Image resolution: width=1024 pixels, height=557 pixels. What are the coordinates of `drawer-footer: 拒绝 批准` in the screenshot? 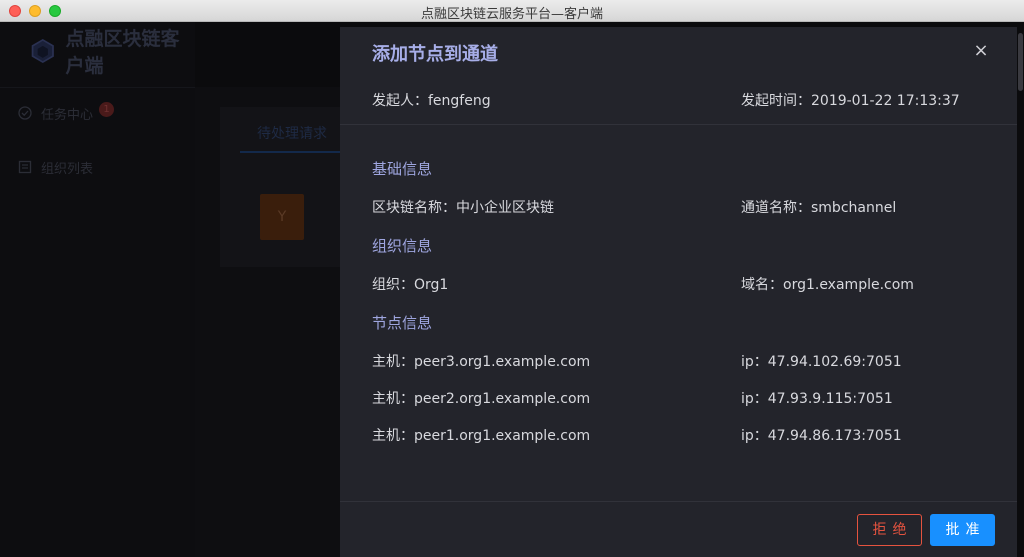 It's located at (678, 529).